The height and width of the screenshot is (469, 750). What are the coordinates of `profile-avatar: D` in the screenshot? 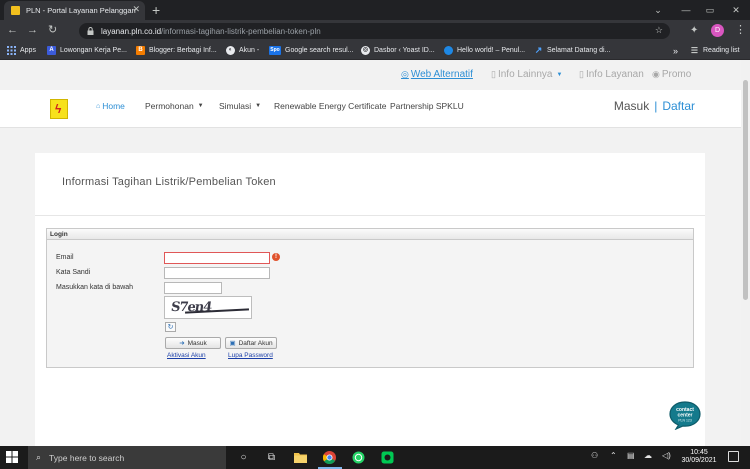 It's located at (717, 30).